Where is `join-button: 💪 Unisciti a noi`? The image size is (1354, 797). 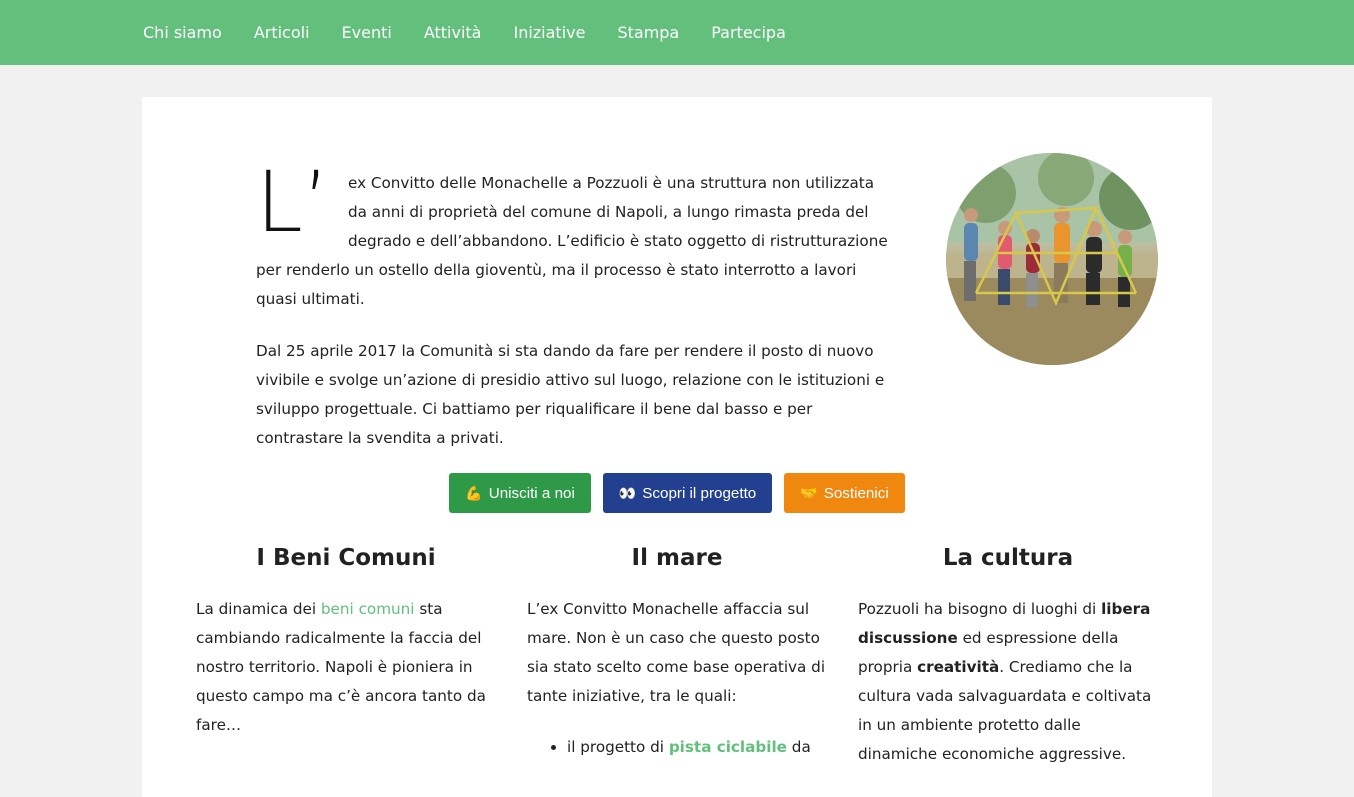 join-button: 💪 Unisciti a noi is located at coordinates (520, 493).